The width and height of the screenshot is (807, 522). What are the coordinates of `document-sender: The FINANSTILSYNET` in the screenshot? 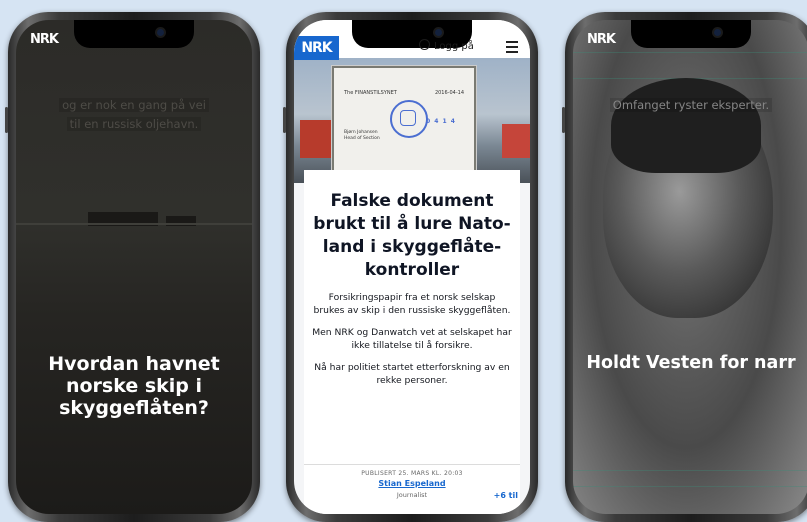 It's located at (370, 93).